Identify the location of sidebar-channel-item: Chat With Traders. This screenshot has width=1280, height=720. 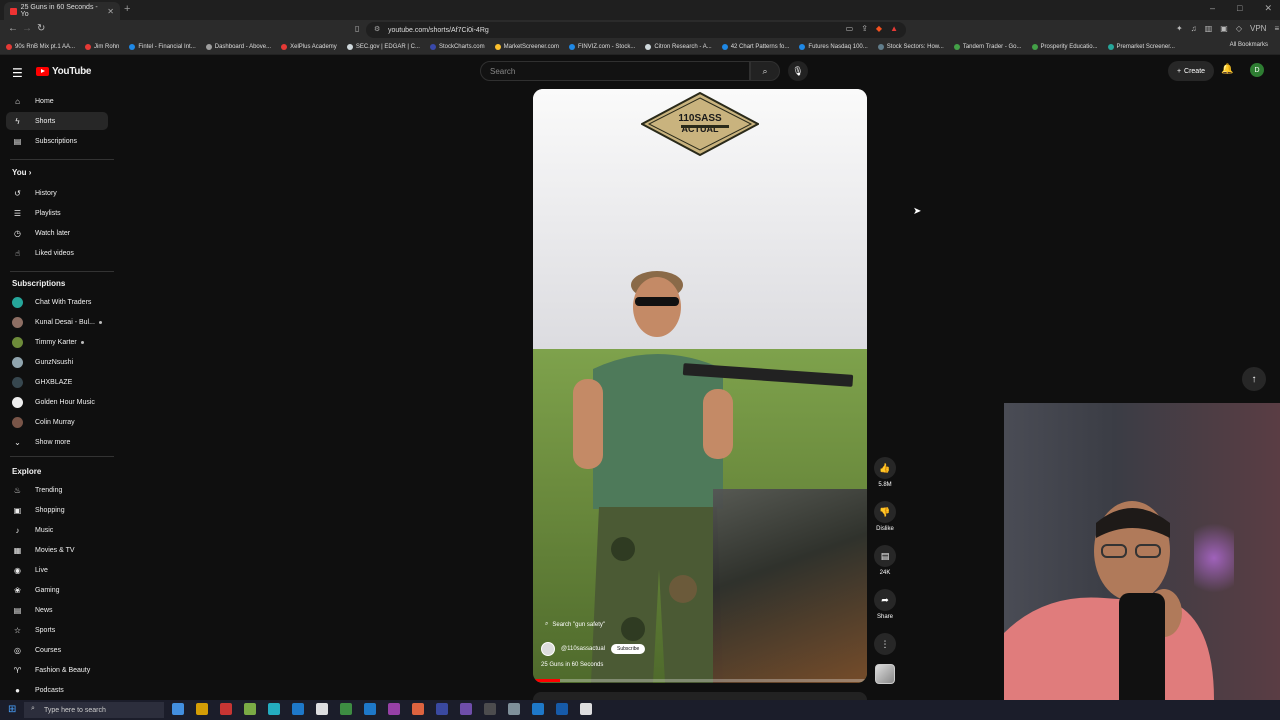
(57, 302).